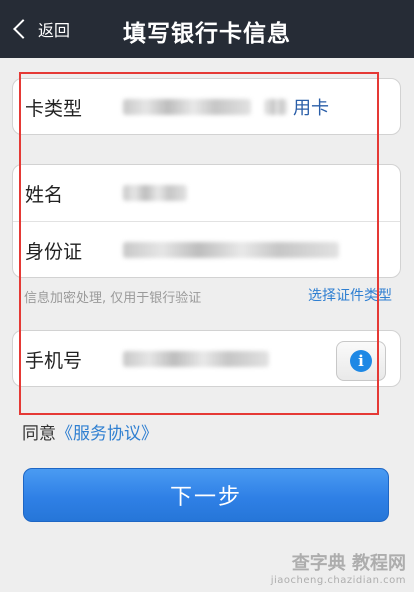 Image resolution: width=414 pixels, height=592 pixels. What do you see at coordinates (206, 495) in the screenshot?
I see `next-step-button: 下一步` at bounding box center [206, 495].